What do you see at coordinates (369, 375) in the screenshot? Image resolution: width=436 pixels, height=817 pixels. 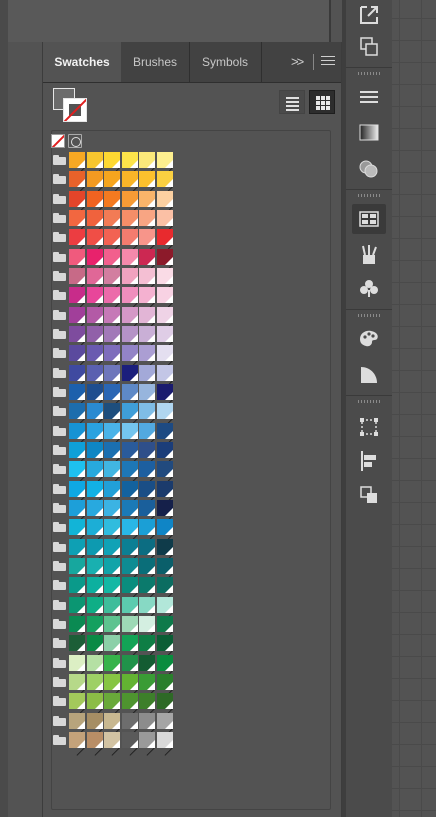 I see `appearance-icon` at bounding box center [369, 375].